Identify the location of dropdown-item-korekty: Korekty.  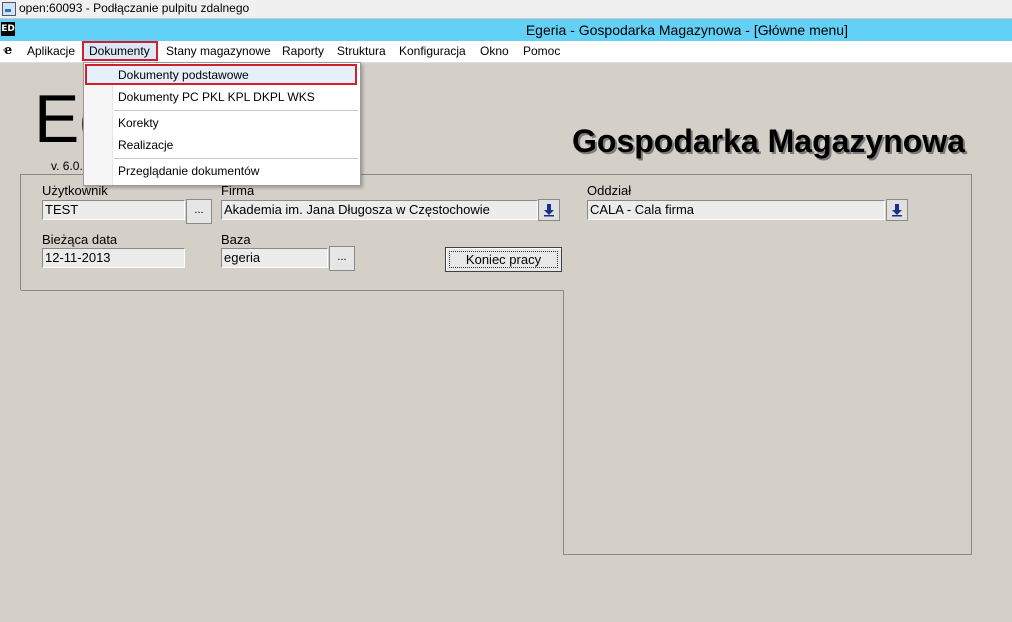
(138, 123).